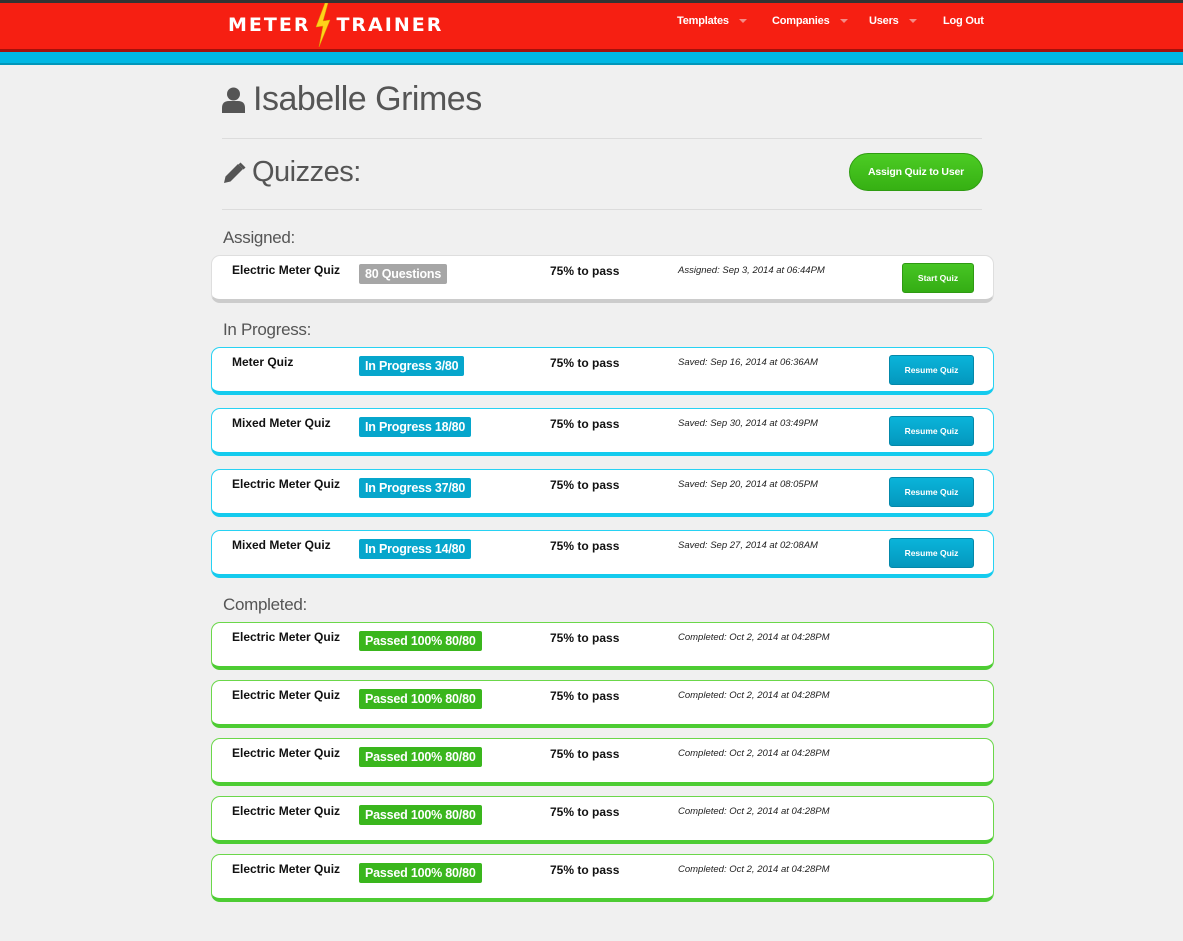 The image size is (1183, 941). Describe the element at coordinates (265, 604) in the screenshot. I see `section-completed-label: Completed:` at that location.